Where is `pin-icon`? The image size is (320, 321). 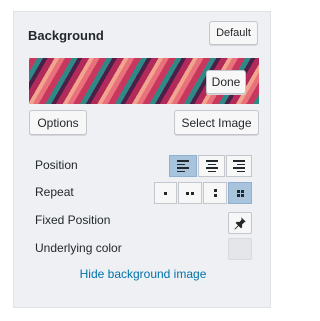
pin-icon is located at coordinates (240, 223).